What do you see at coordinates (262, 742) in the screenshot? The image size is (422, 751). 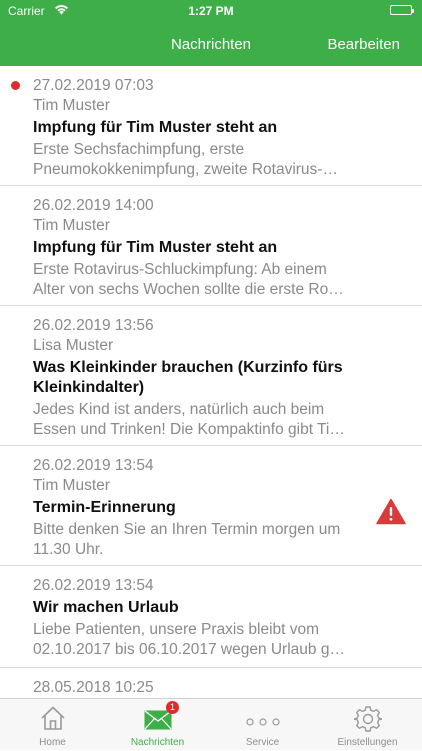 I see `tab-label: Service` at bounding box center [262, 742].